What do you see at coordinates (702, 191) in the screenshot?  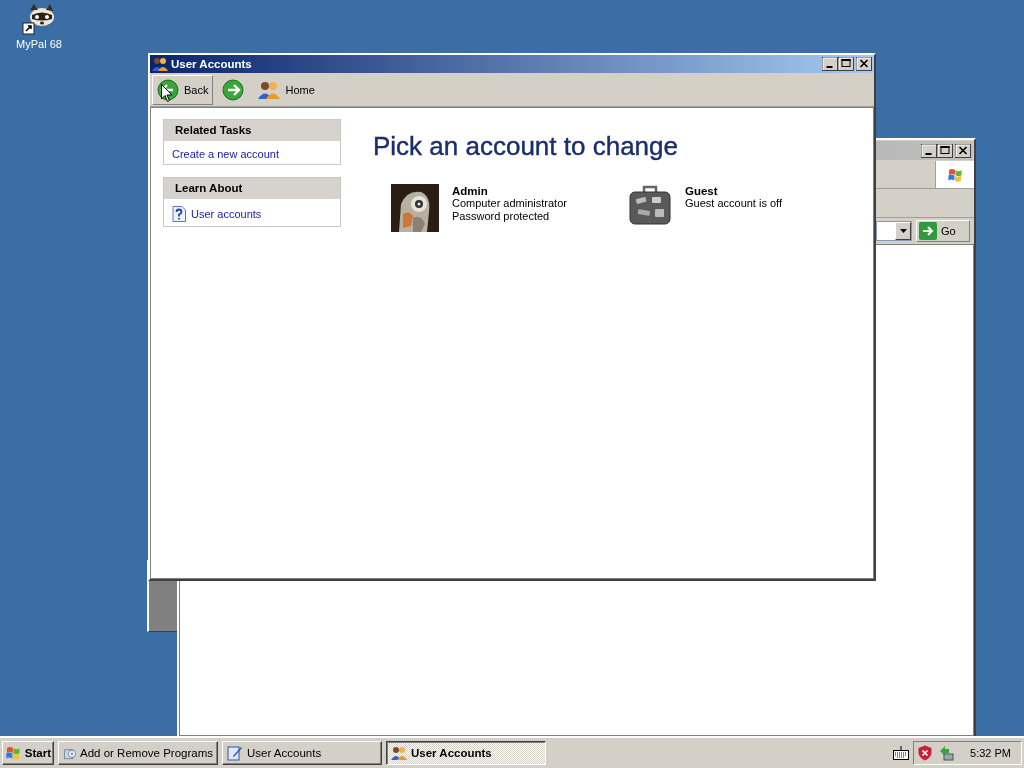 I see `account-name: Guest` at bounding box center [702, 191].